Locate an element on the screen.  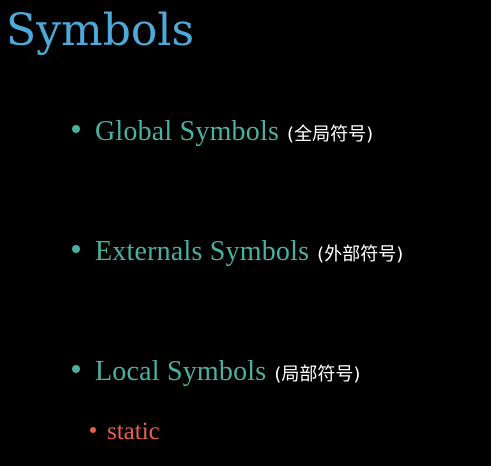
bullet-item-global-symbols: Global Symbols (全局符号) is located at coordinates (222, 132).